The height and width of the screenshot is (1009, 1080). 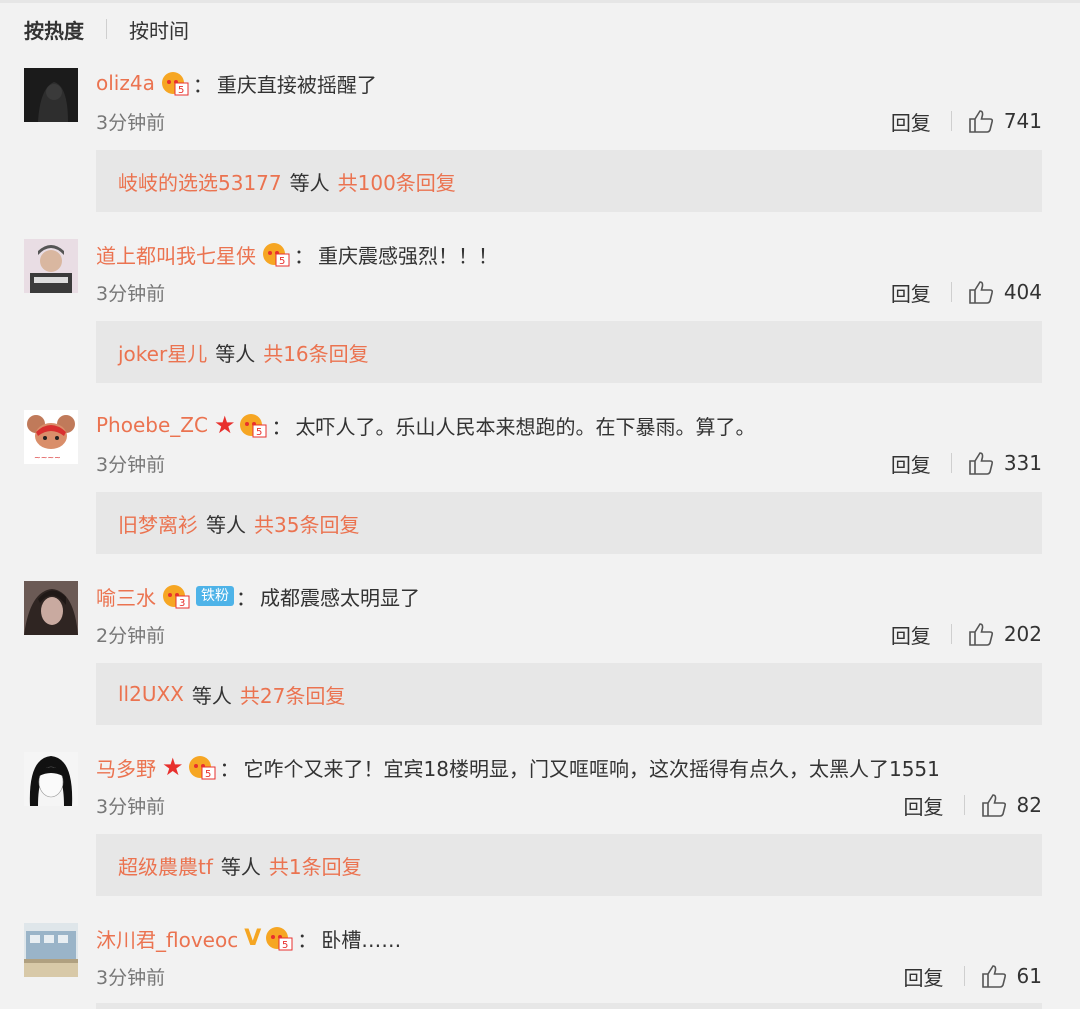 I want to click on like-button: 404, so click(x=1005, y=292).